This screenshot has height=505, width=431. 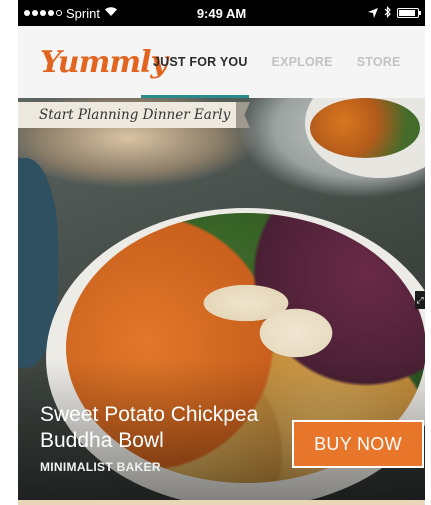 What do you see at coordinates (170, 428) in the screenshot?
I see `recipe-title: Sweet Potato Chickpea Buddha Bowl` at bounding box center [170, 428].